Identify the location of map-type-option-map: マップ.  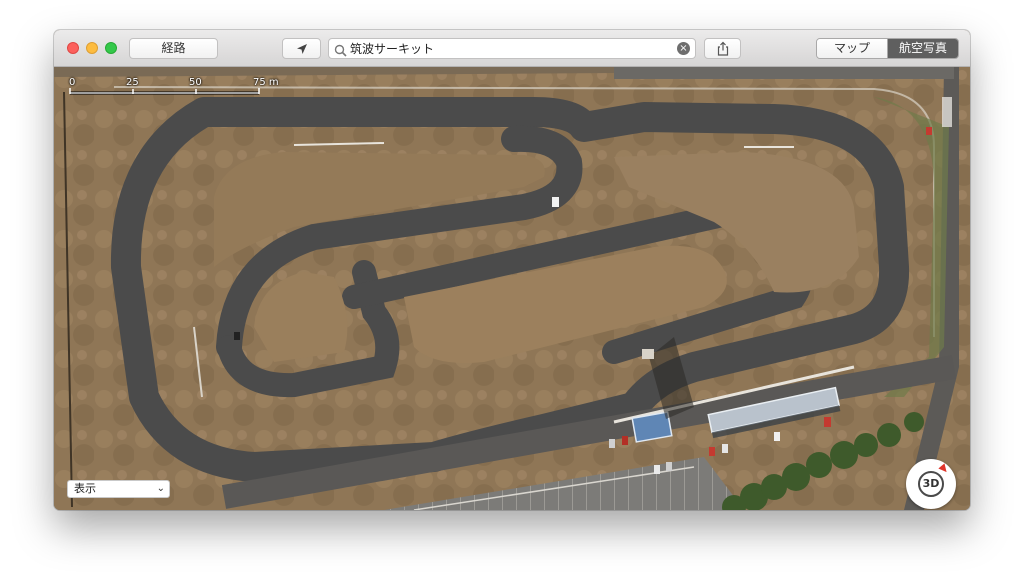
(852, 48).